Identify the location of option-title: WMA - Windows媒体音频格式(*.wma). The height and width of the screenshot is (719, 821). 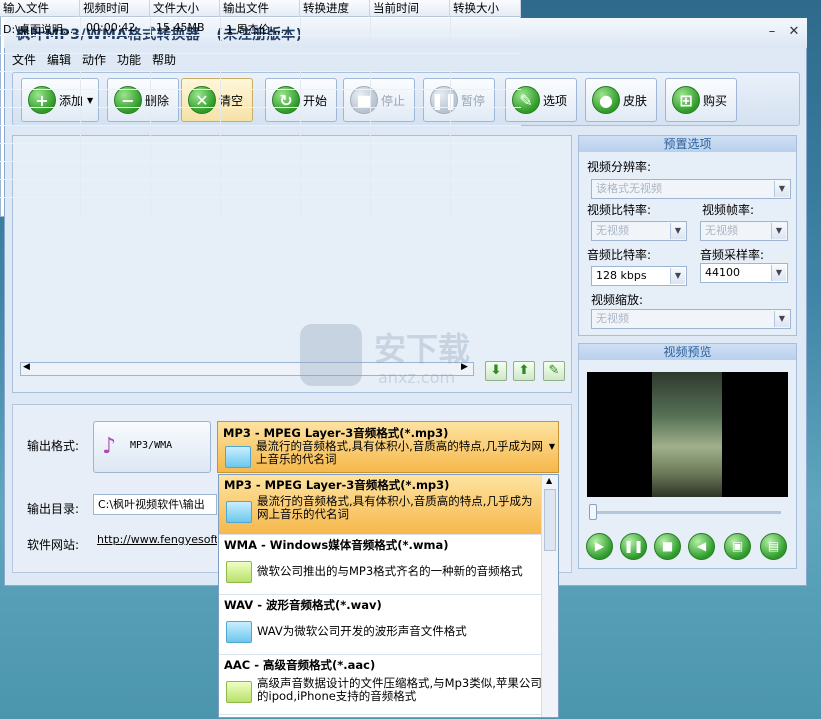
(336, 545).